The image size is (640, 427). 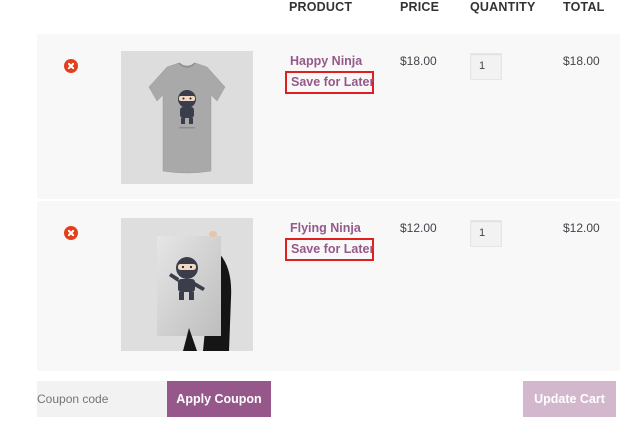 What do you see at coordinates (503, 7) in the screenshot?
I see `header-quantity: QUANTITY` at bounding box center [503, 7].